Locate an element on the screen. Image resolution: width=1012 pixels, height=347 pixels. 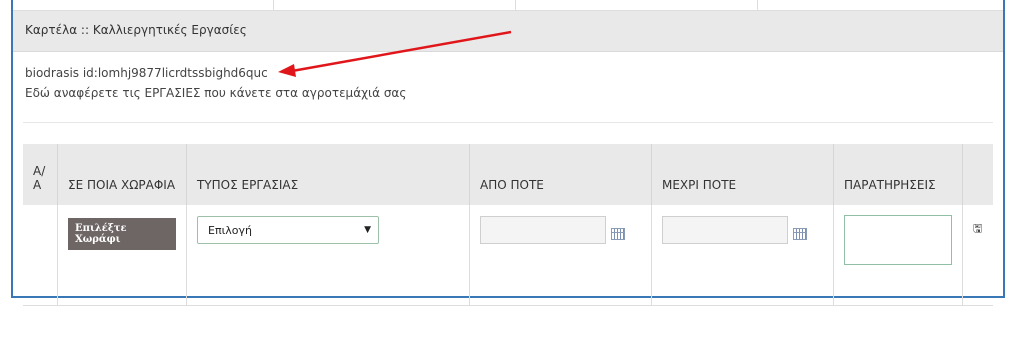
annotation-arrow-line is located at coordinates (401, 51).